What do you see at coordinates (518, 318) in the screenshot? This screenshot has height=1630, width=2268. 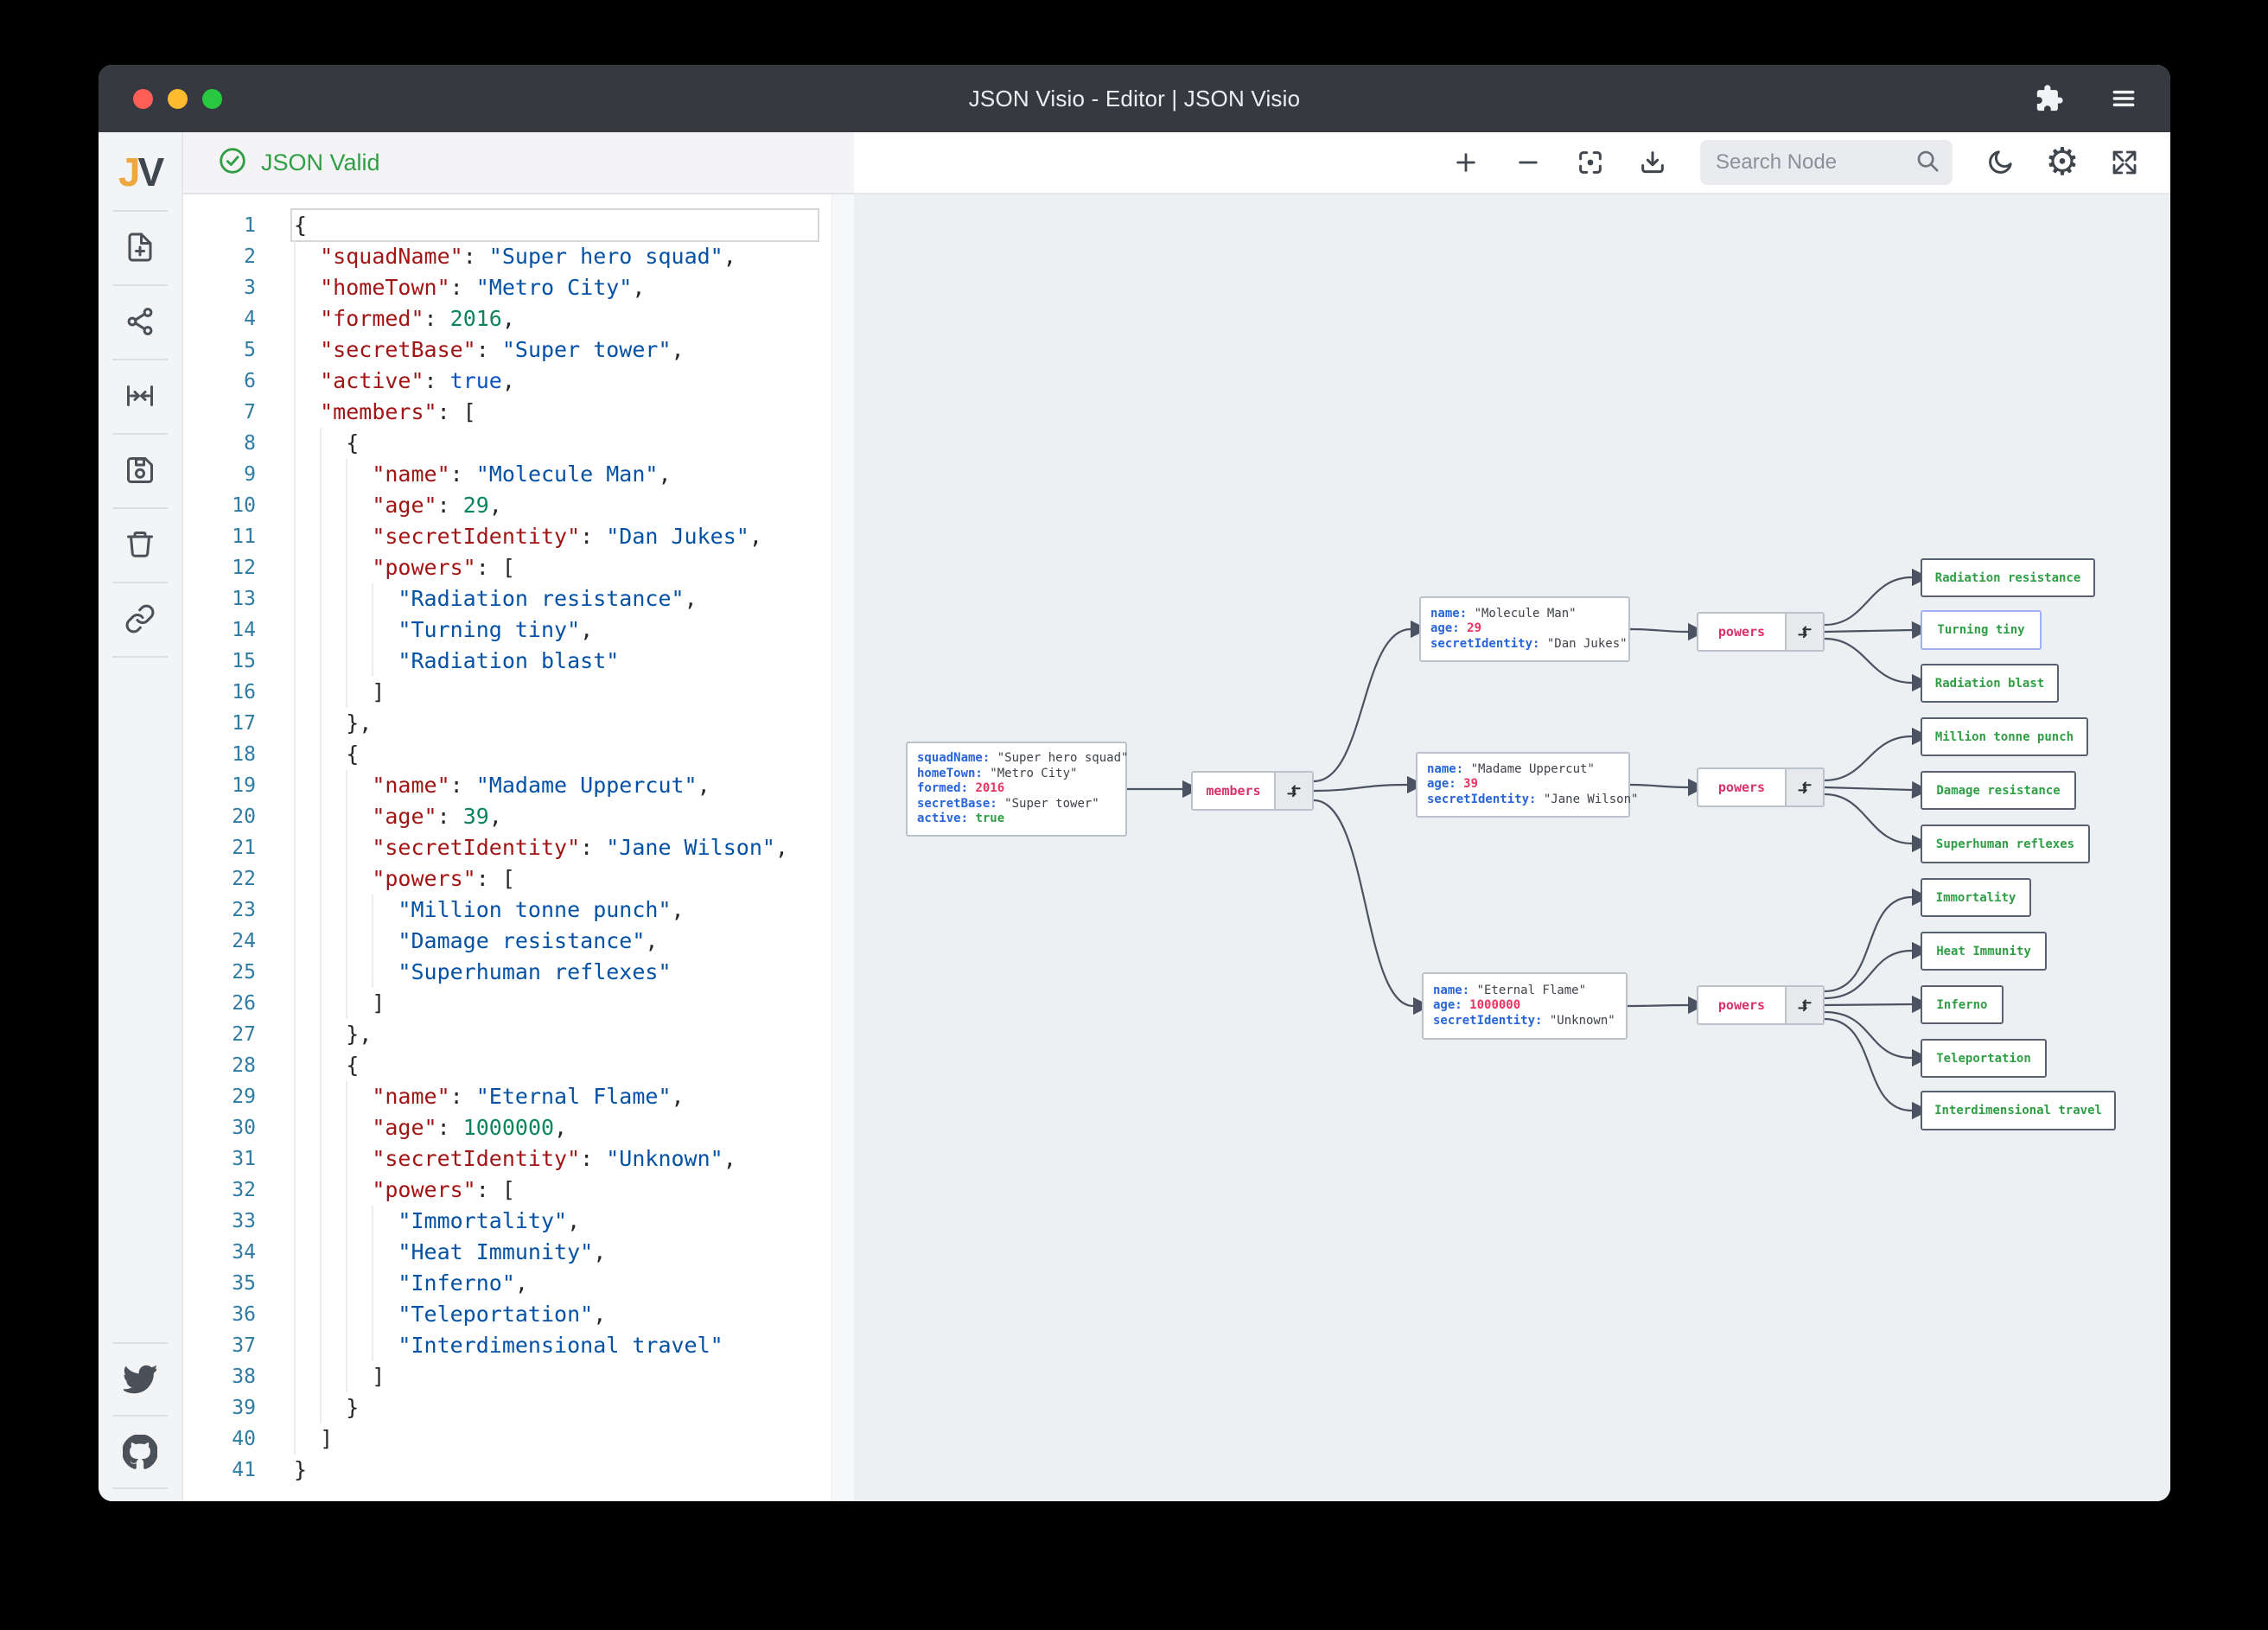 I see `editor-line: "formed": 2016,` at bounding box center [518, 318].